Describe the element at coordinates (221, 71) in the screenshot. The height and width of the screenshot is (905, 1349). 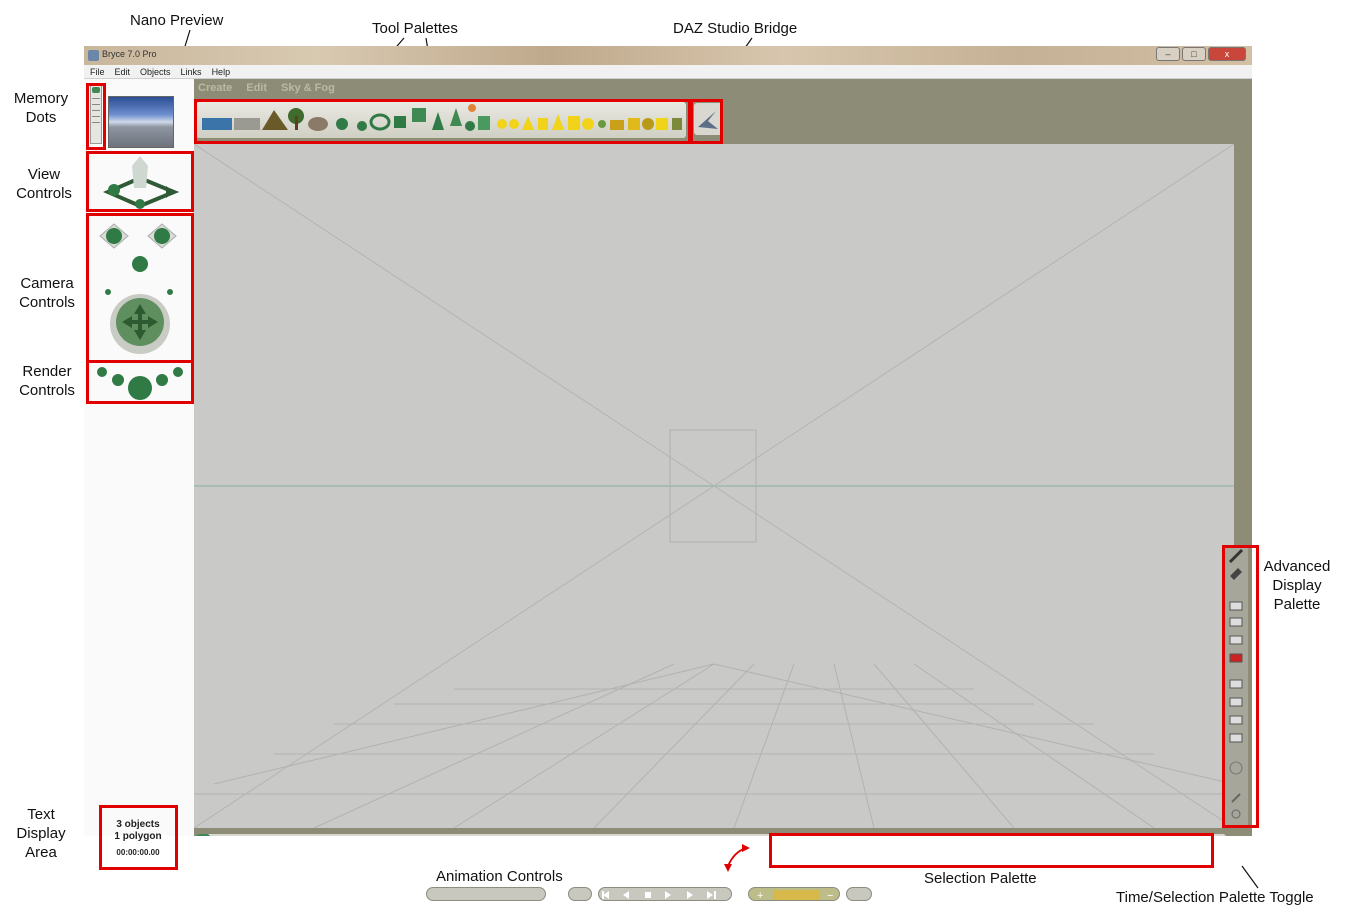
I see `menu-help: Help` at that location.